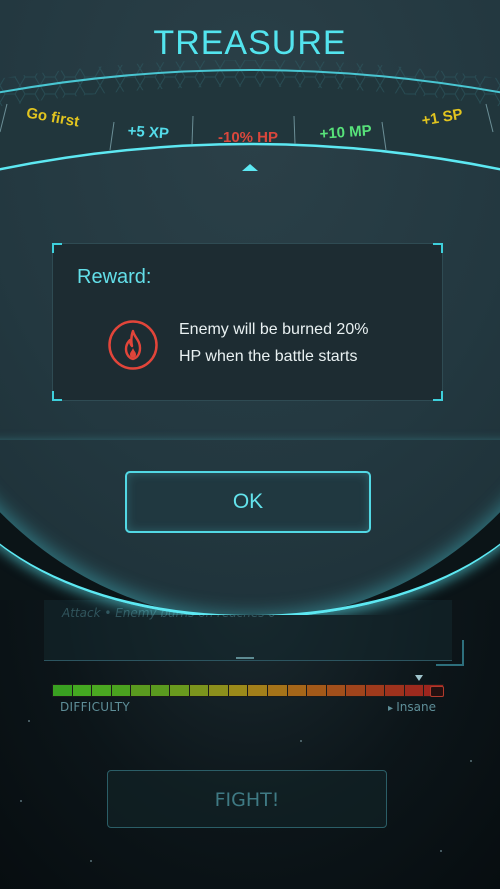 This screenshot has width=500, height=889. I want to click on difficulty-end-cap, so click(437, 691).